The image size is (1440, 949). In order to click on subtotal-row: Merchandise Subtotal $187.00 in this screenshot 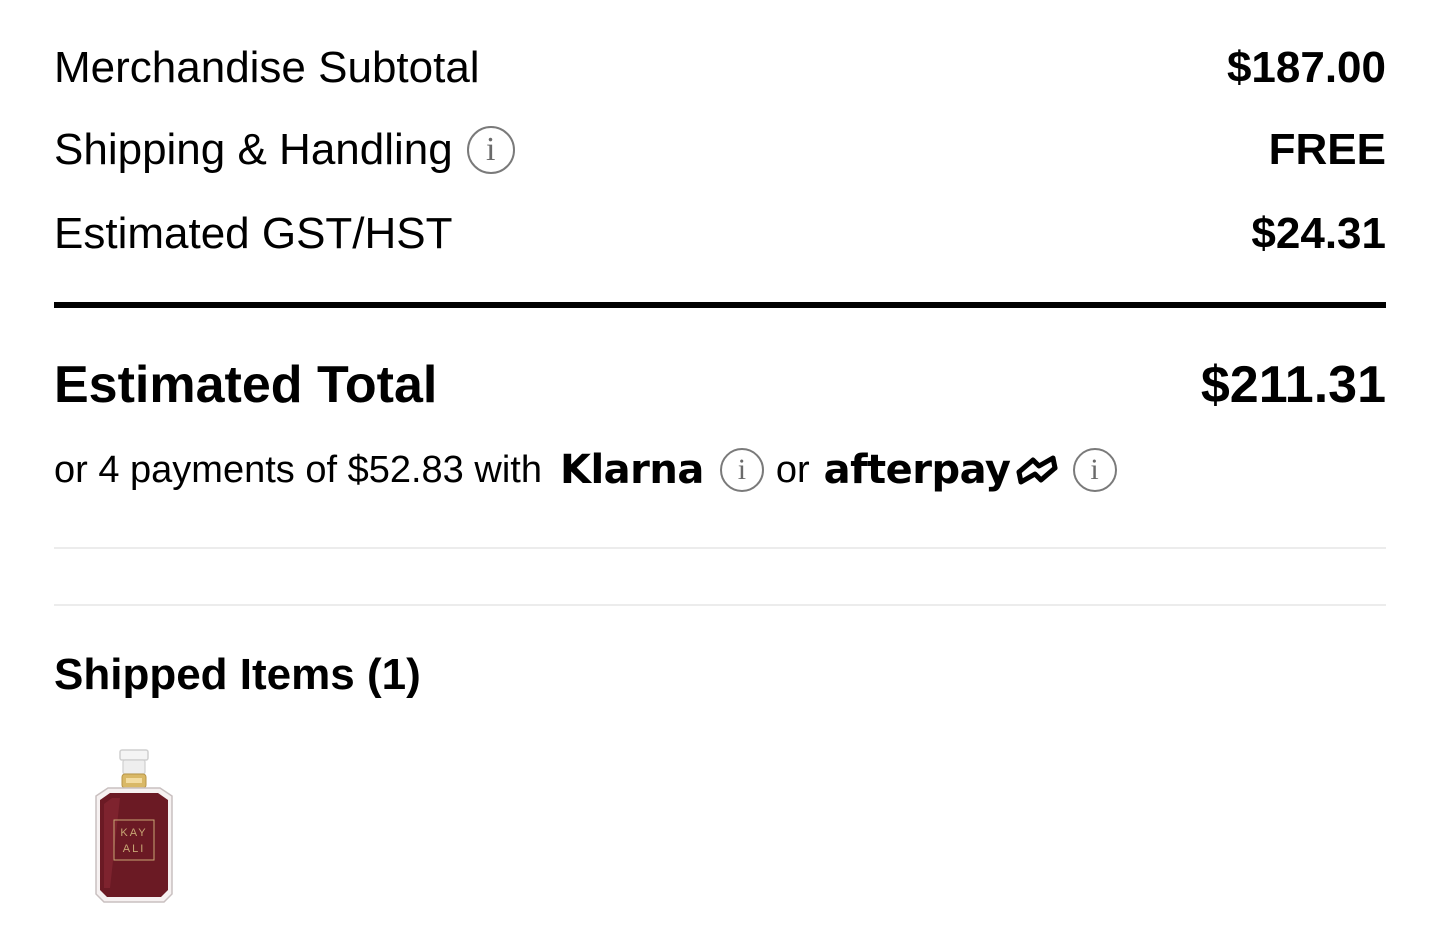, I will do `click(720, 68)`.